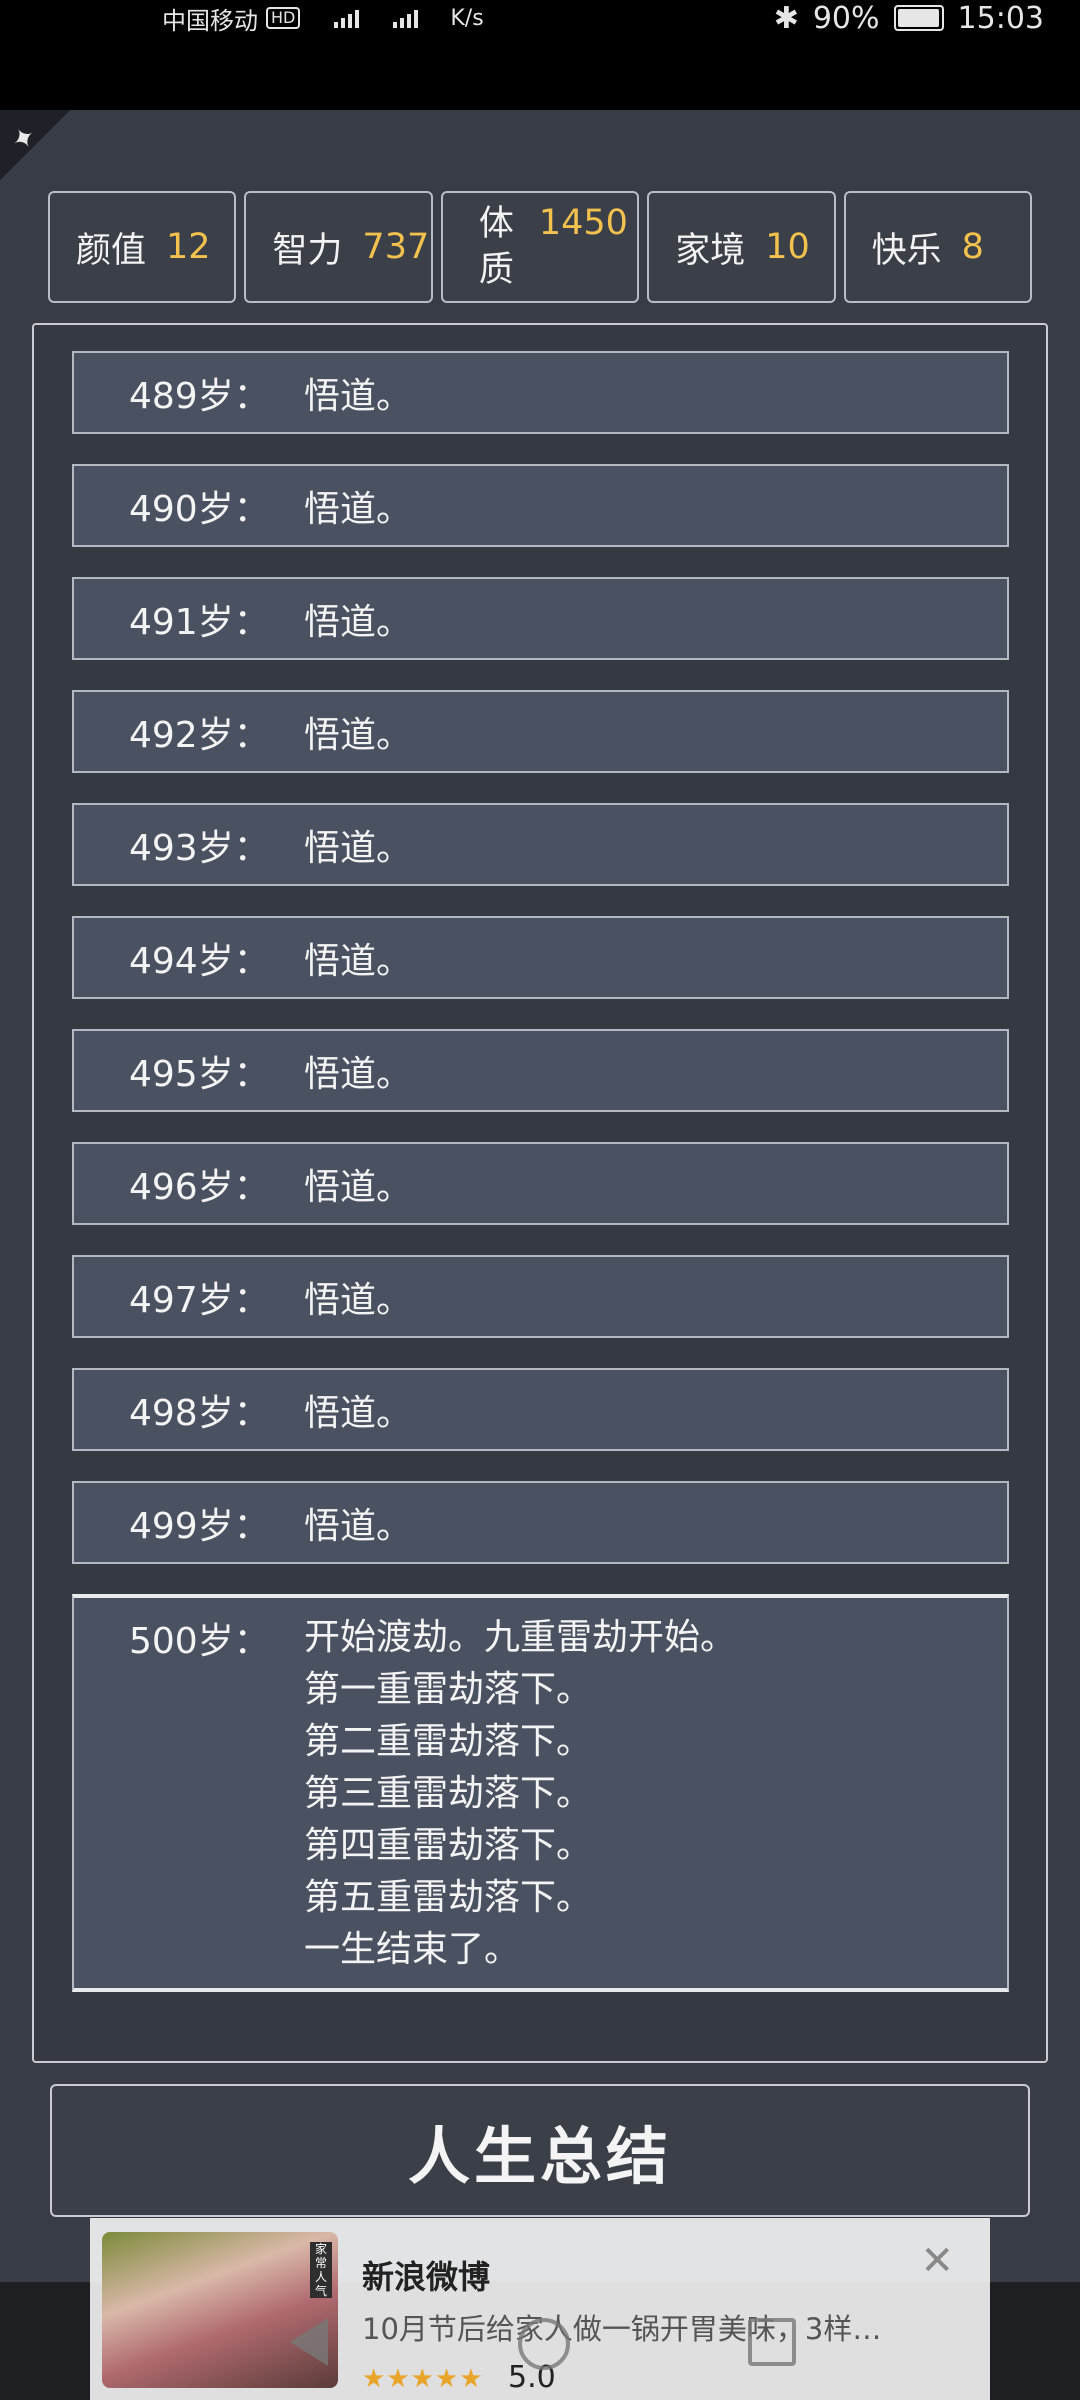 The width and height of the screenshot is (1080, 2400). What do you see at coordinates (787, 247) in the screenshot?
I see `attribute-value: 10` at bounding box center [787, 247].